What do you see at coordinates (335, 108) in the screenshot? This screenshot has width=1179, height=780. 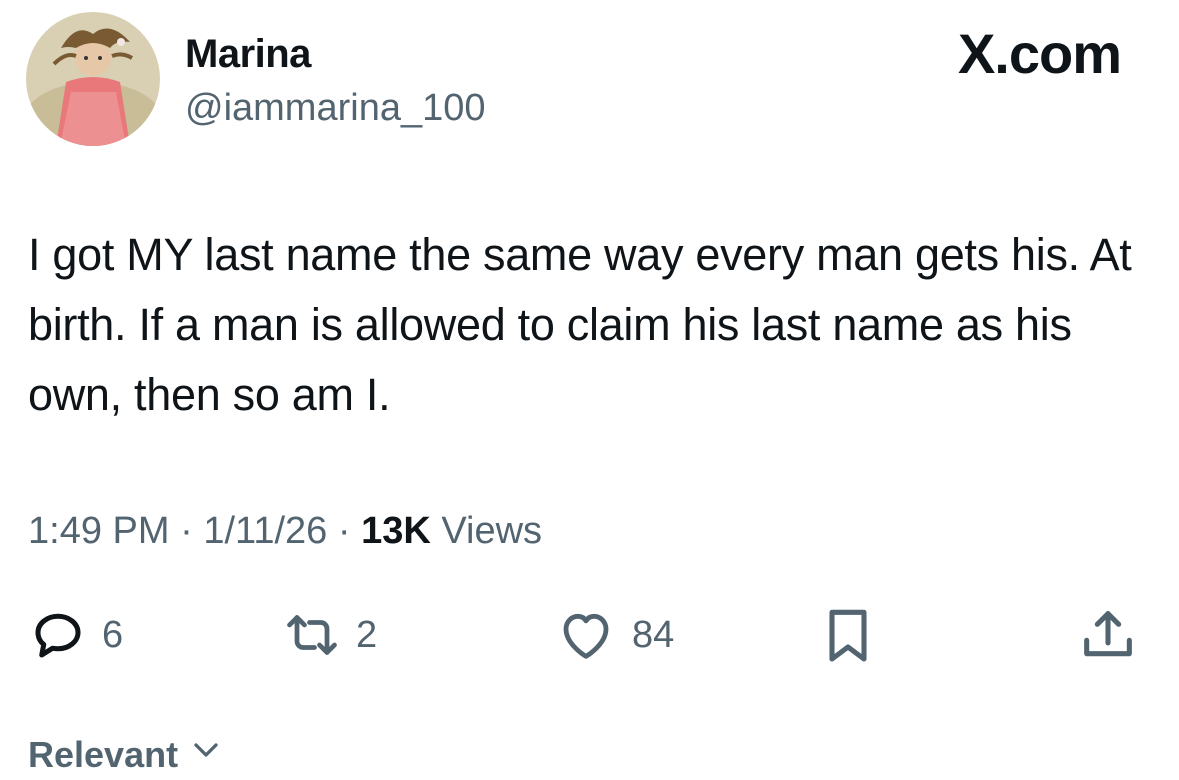 I see `author-handle: @iammarina_100` at bounding box center [335, 108].